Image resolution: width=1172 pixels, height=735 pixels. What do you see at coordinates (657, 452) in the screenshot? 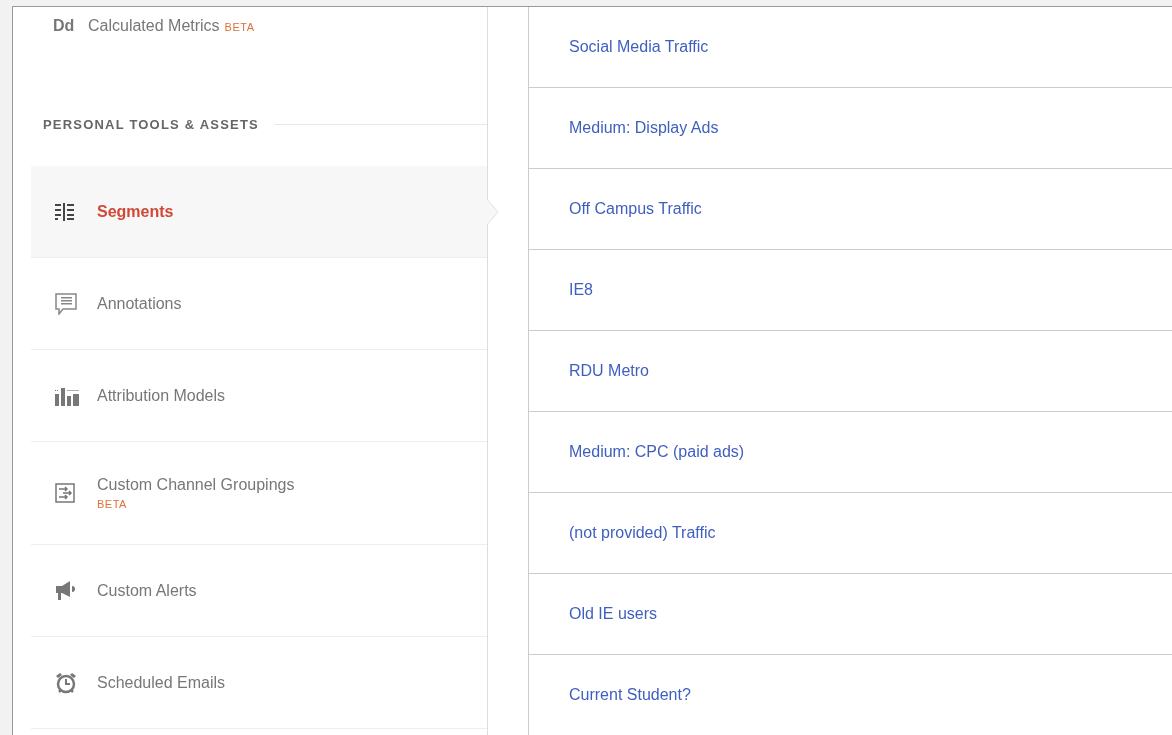
I see `segment-link: Medium: CPC (paid ads)` at bounding box center [657, 452].